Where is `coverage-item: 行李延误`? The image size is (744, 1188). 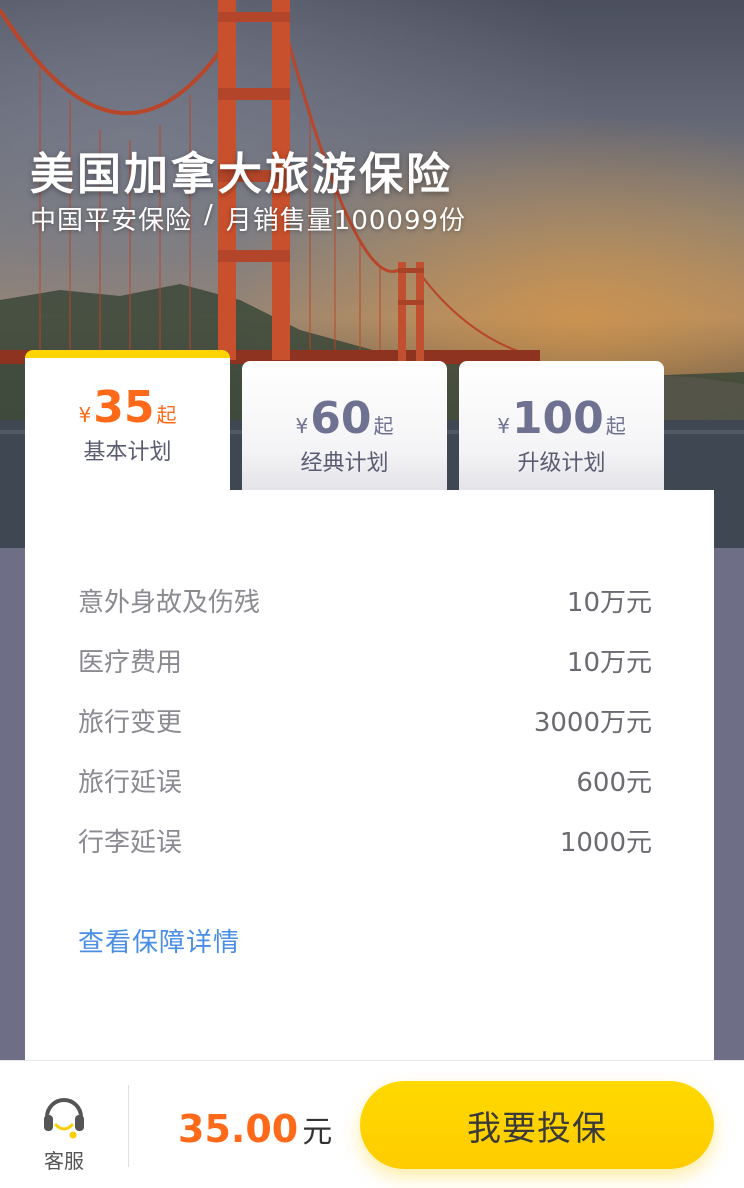 coverage-item: 行李延误 is located at coordinates (130, 842).